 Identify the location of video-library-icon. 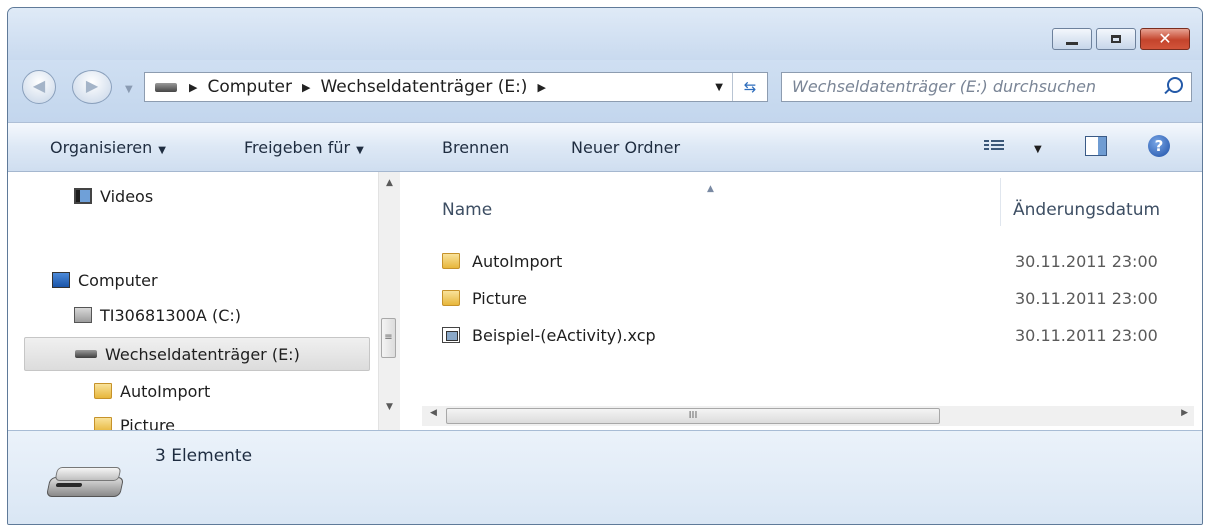
(83, 196).